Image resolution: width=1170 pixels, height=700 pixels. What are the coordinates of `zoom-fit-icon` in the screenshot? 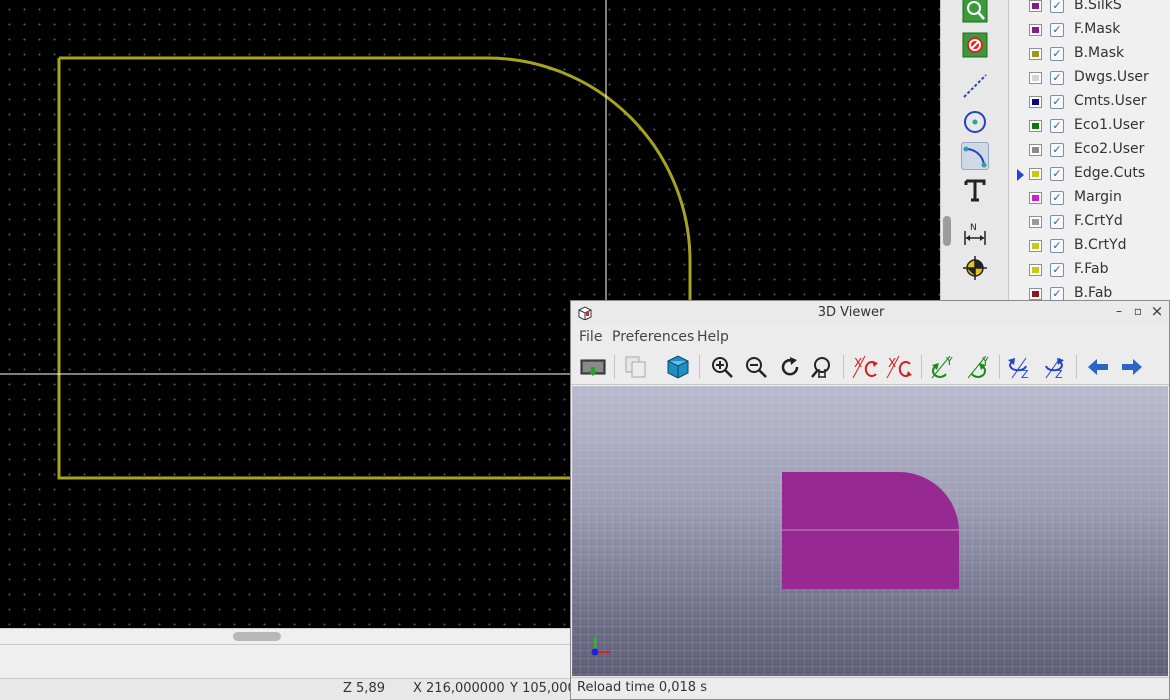 It's located at (820, 367).